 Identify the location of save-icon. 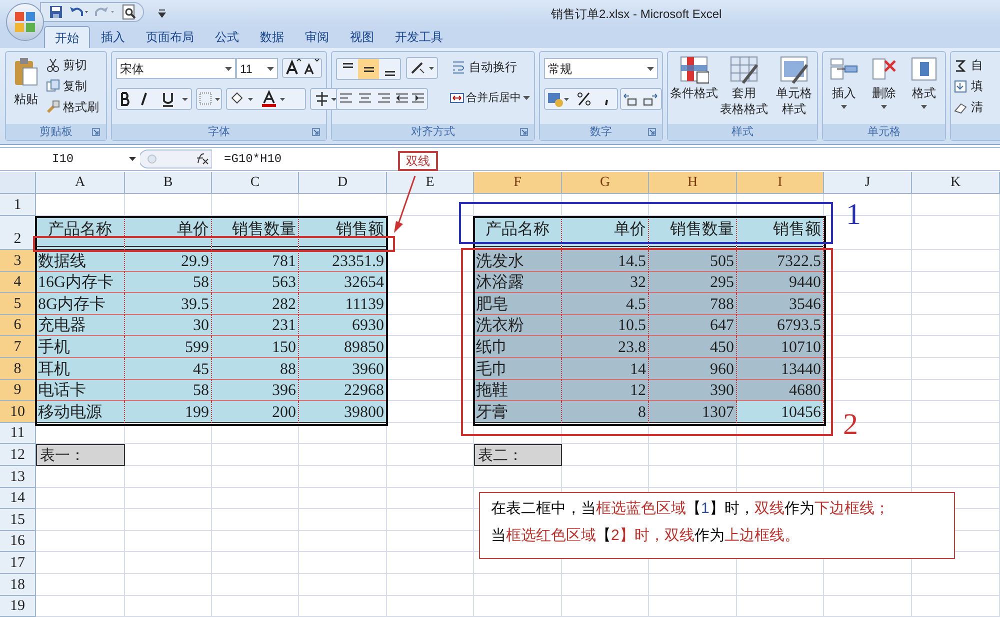
(56, 12).